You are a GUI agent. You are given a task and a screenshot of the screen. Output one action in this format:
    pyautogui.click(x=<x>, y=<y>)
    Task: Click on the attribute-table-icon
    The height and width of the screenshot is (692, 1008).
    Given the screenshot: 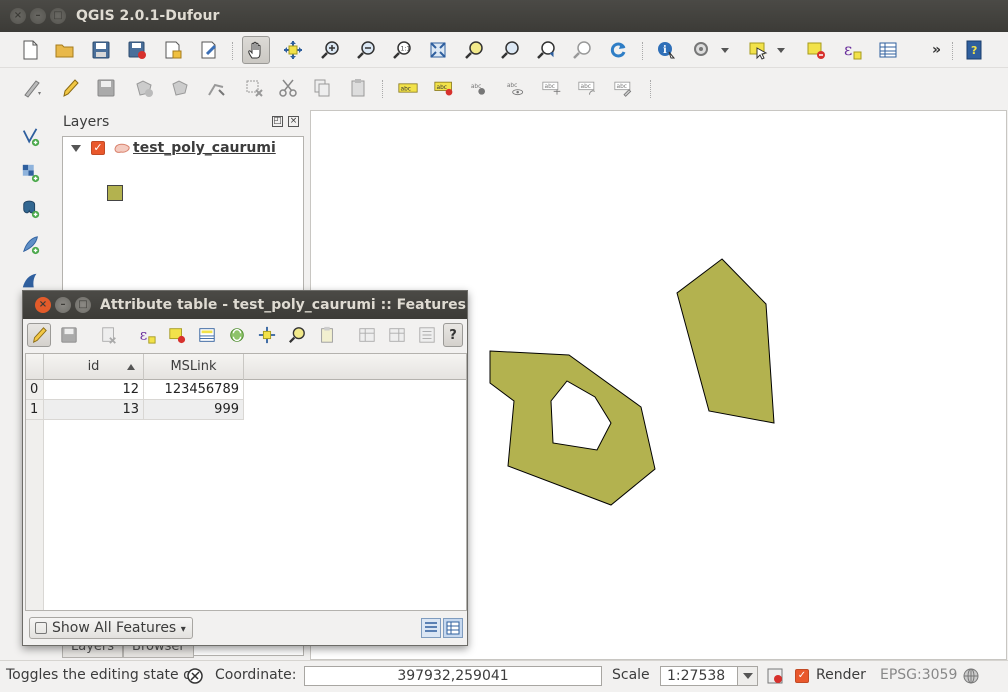 What is the action you would take?
    pyautogui.click(x=888, y=50)
    